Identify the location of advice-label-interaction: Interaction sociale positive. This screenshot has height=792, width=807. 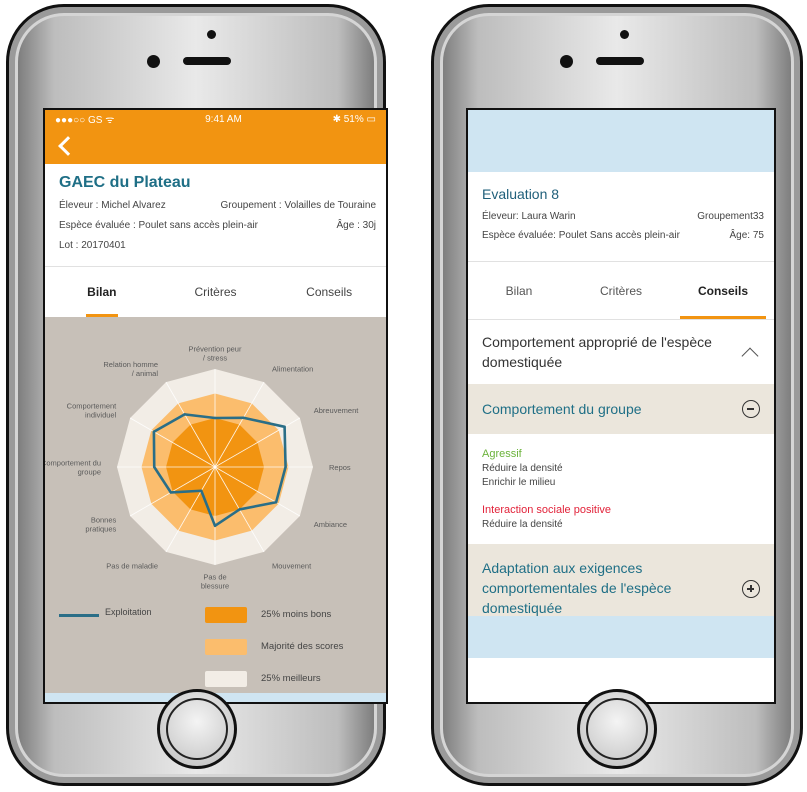
(547, 510).